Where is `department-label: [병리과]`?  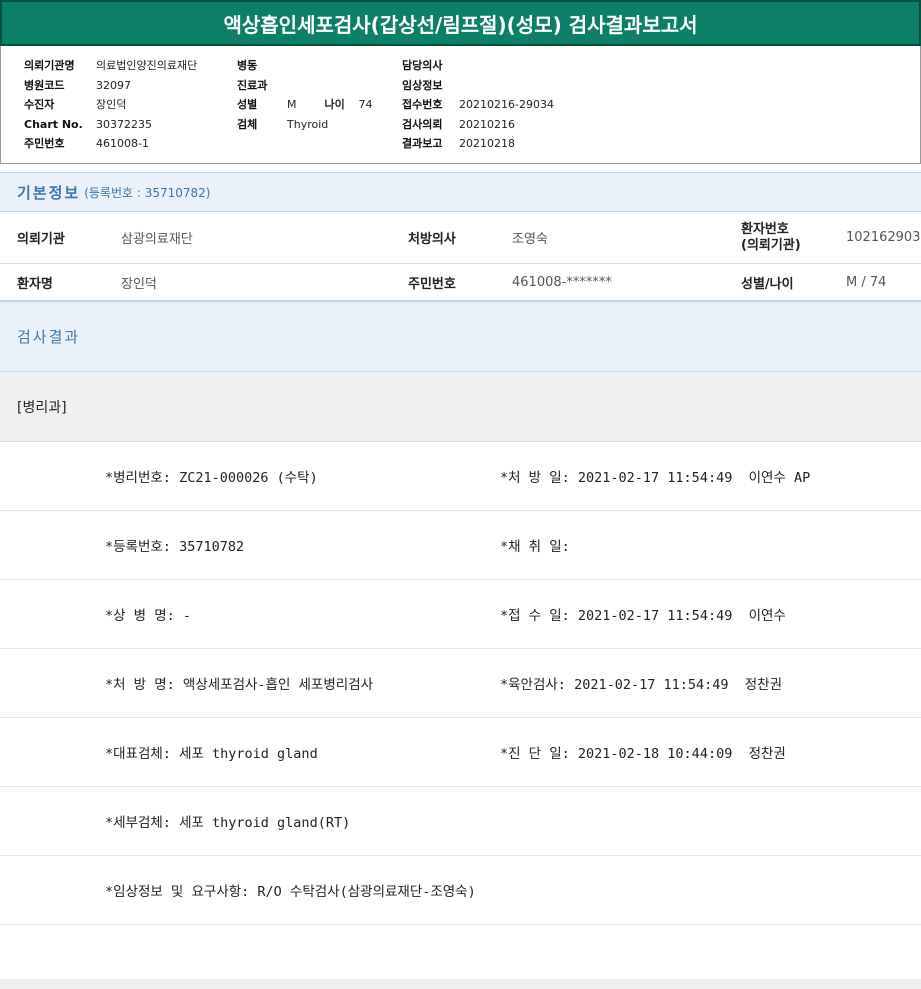
department-label: [병리과] is located at coordinates (460, 407).